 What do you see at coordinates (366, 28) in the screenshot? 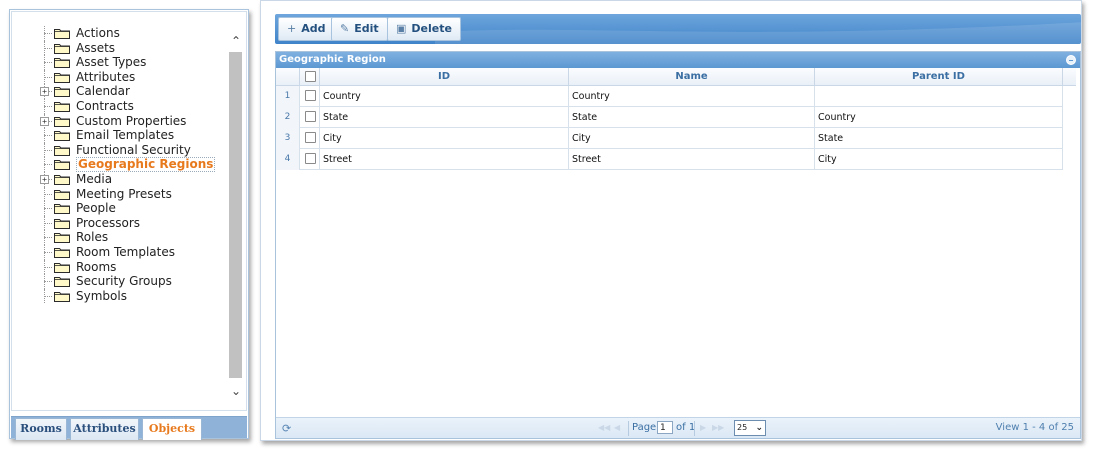
I see `edit-button-label: Edit` at bounding box center [366, 28].